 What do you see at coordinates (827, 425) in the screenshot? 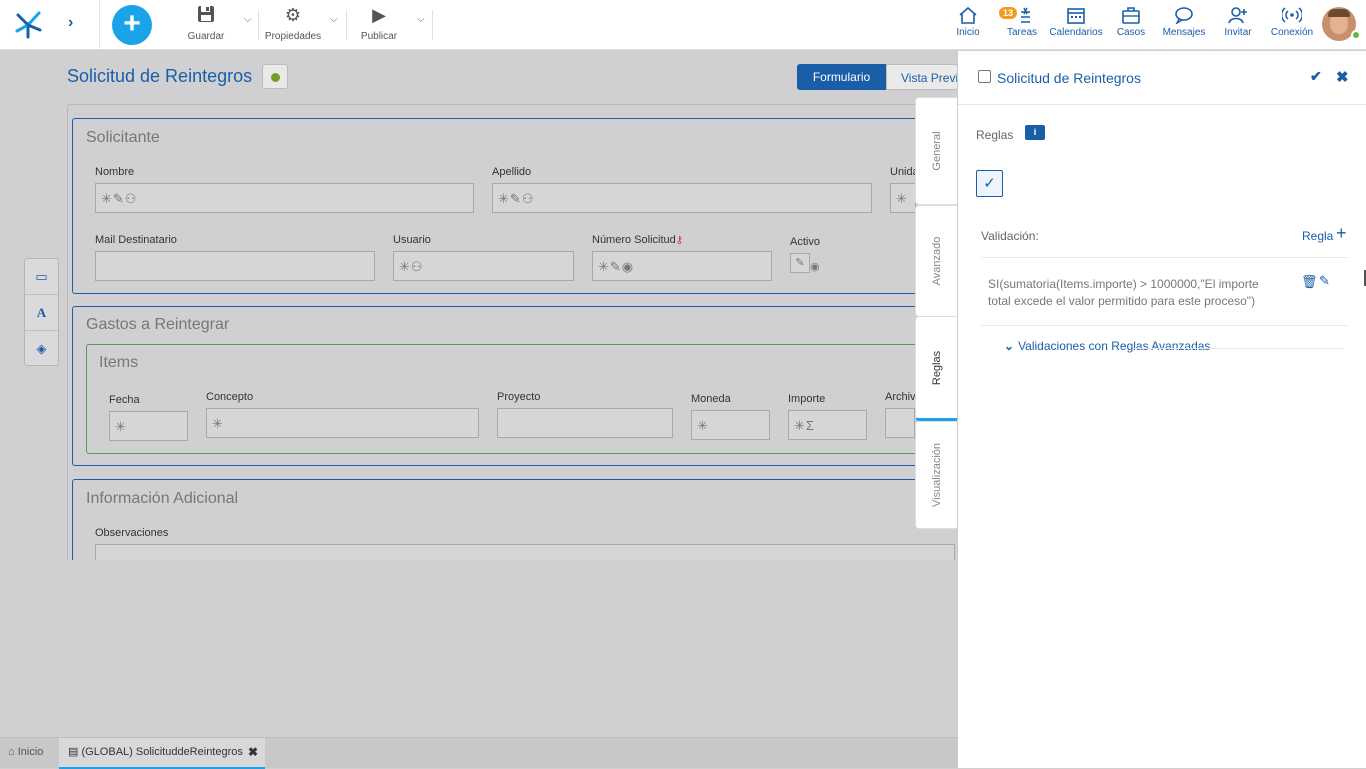
I see `column-importe: ✳Σ` at bounding box center [827, 425].